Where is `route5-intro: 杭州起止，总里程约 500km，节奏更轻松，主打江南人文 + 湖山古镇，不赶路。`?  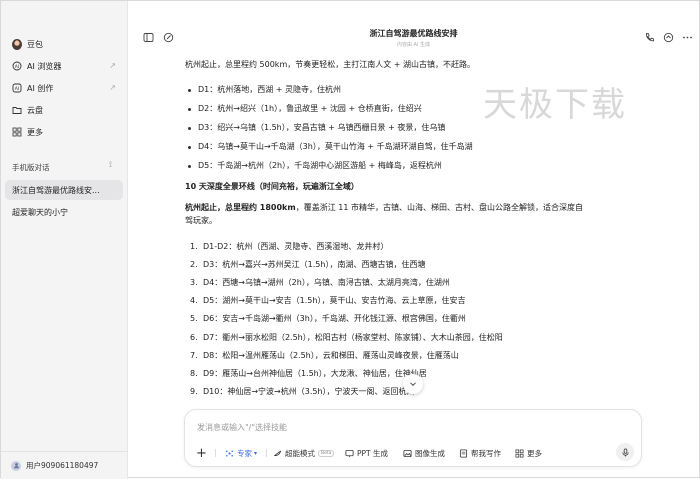 route5-intro: 杭州起止，总里程约 500km，节奏更轻松，主打江南人文 + 湖山古镇，不赶路。 is located at coordinates (330, 64).